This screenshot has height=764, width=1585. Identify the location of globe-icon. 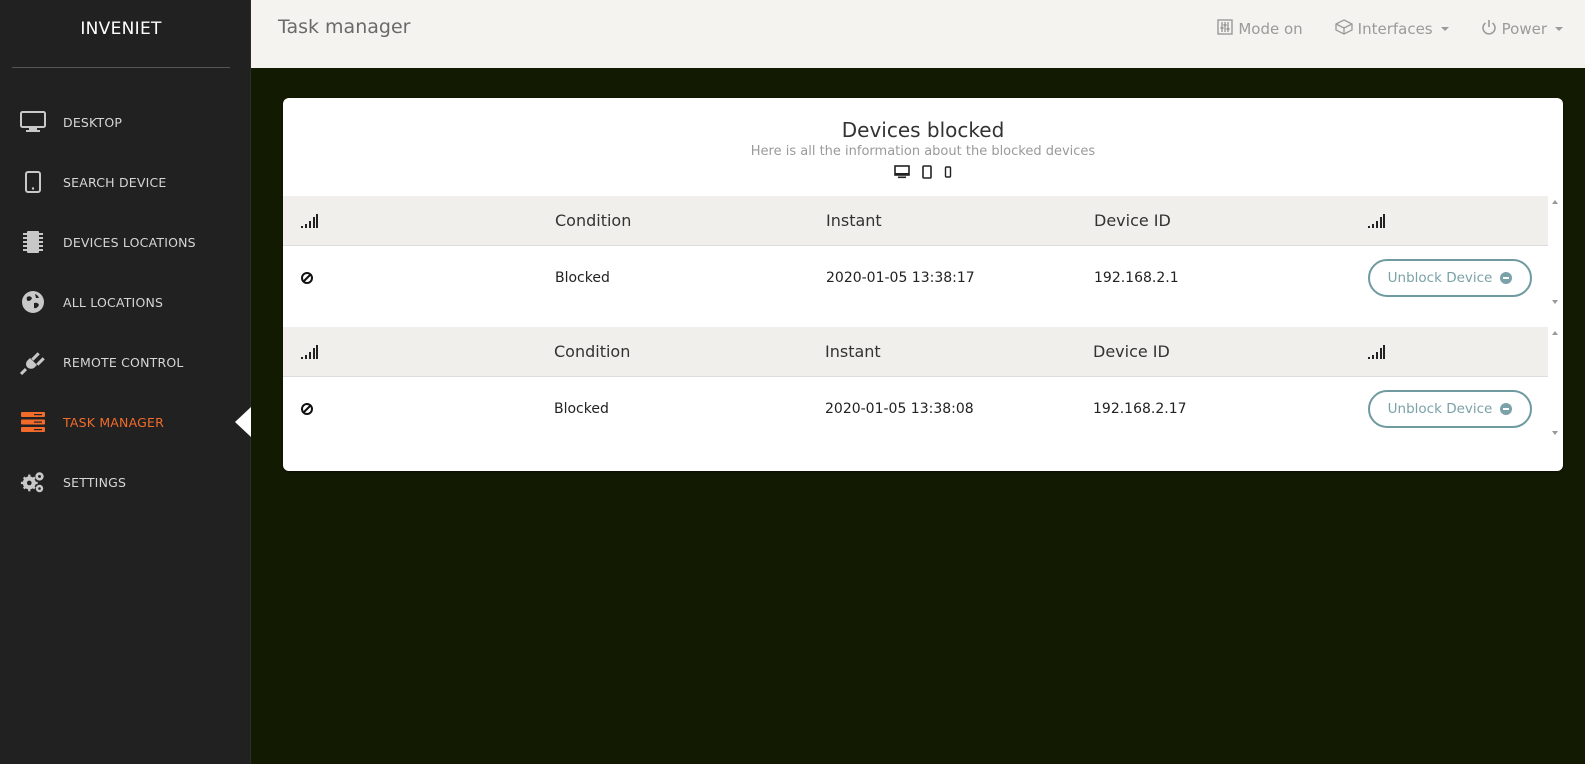
(33, 302).